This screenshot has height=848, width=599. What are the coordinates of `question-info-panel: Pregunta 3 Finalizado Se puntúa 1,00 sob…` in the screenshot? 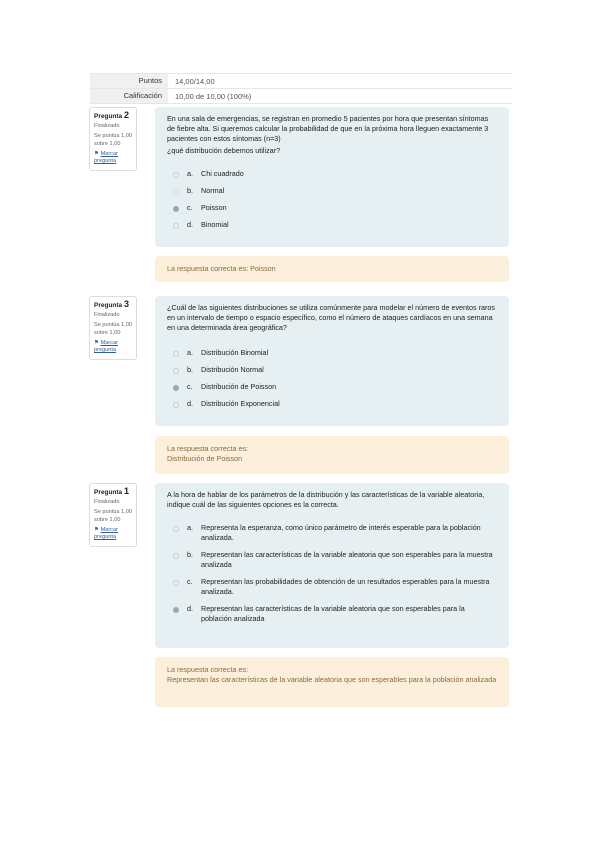 It's located at (113, 328).